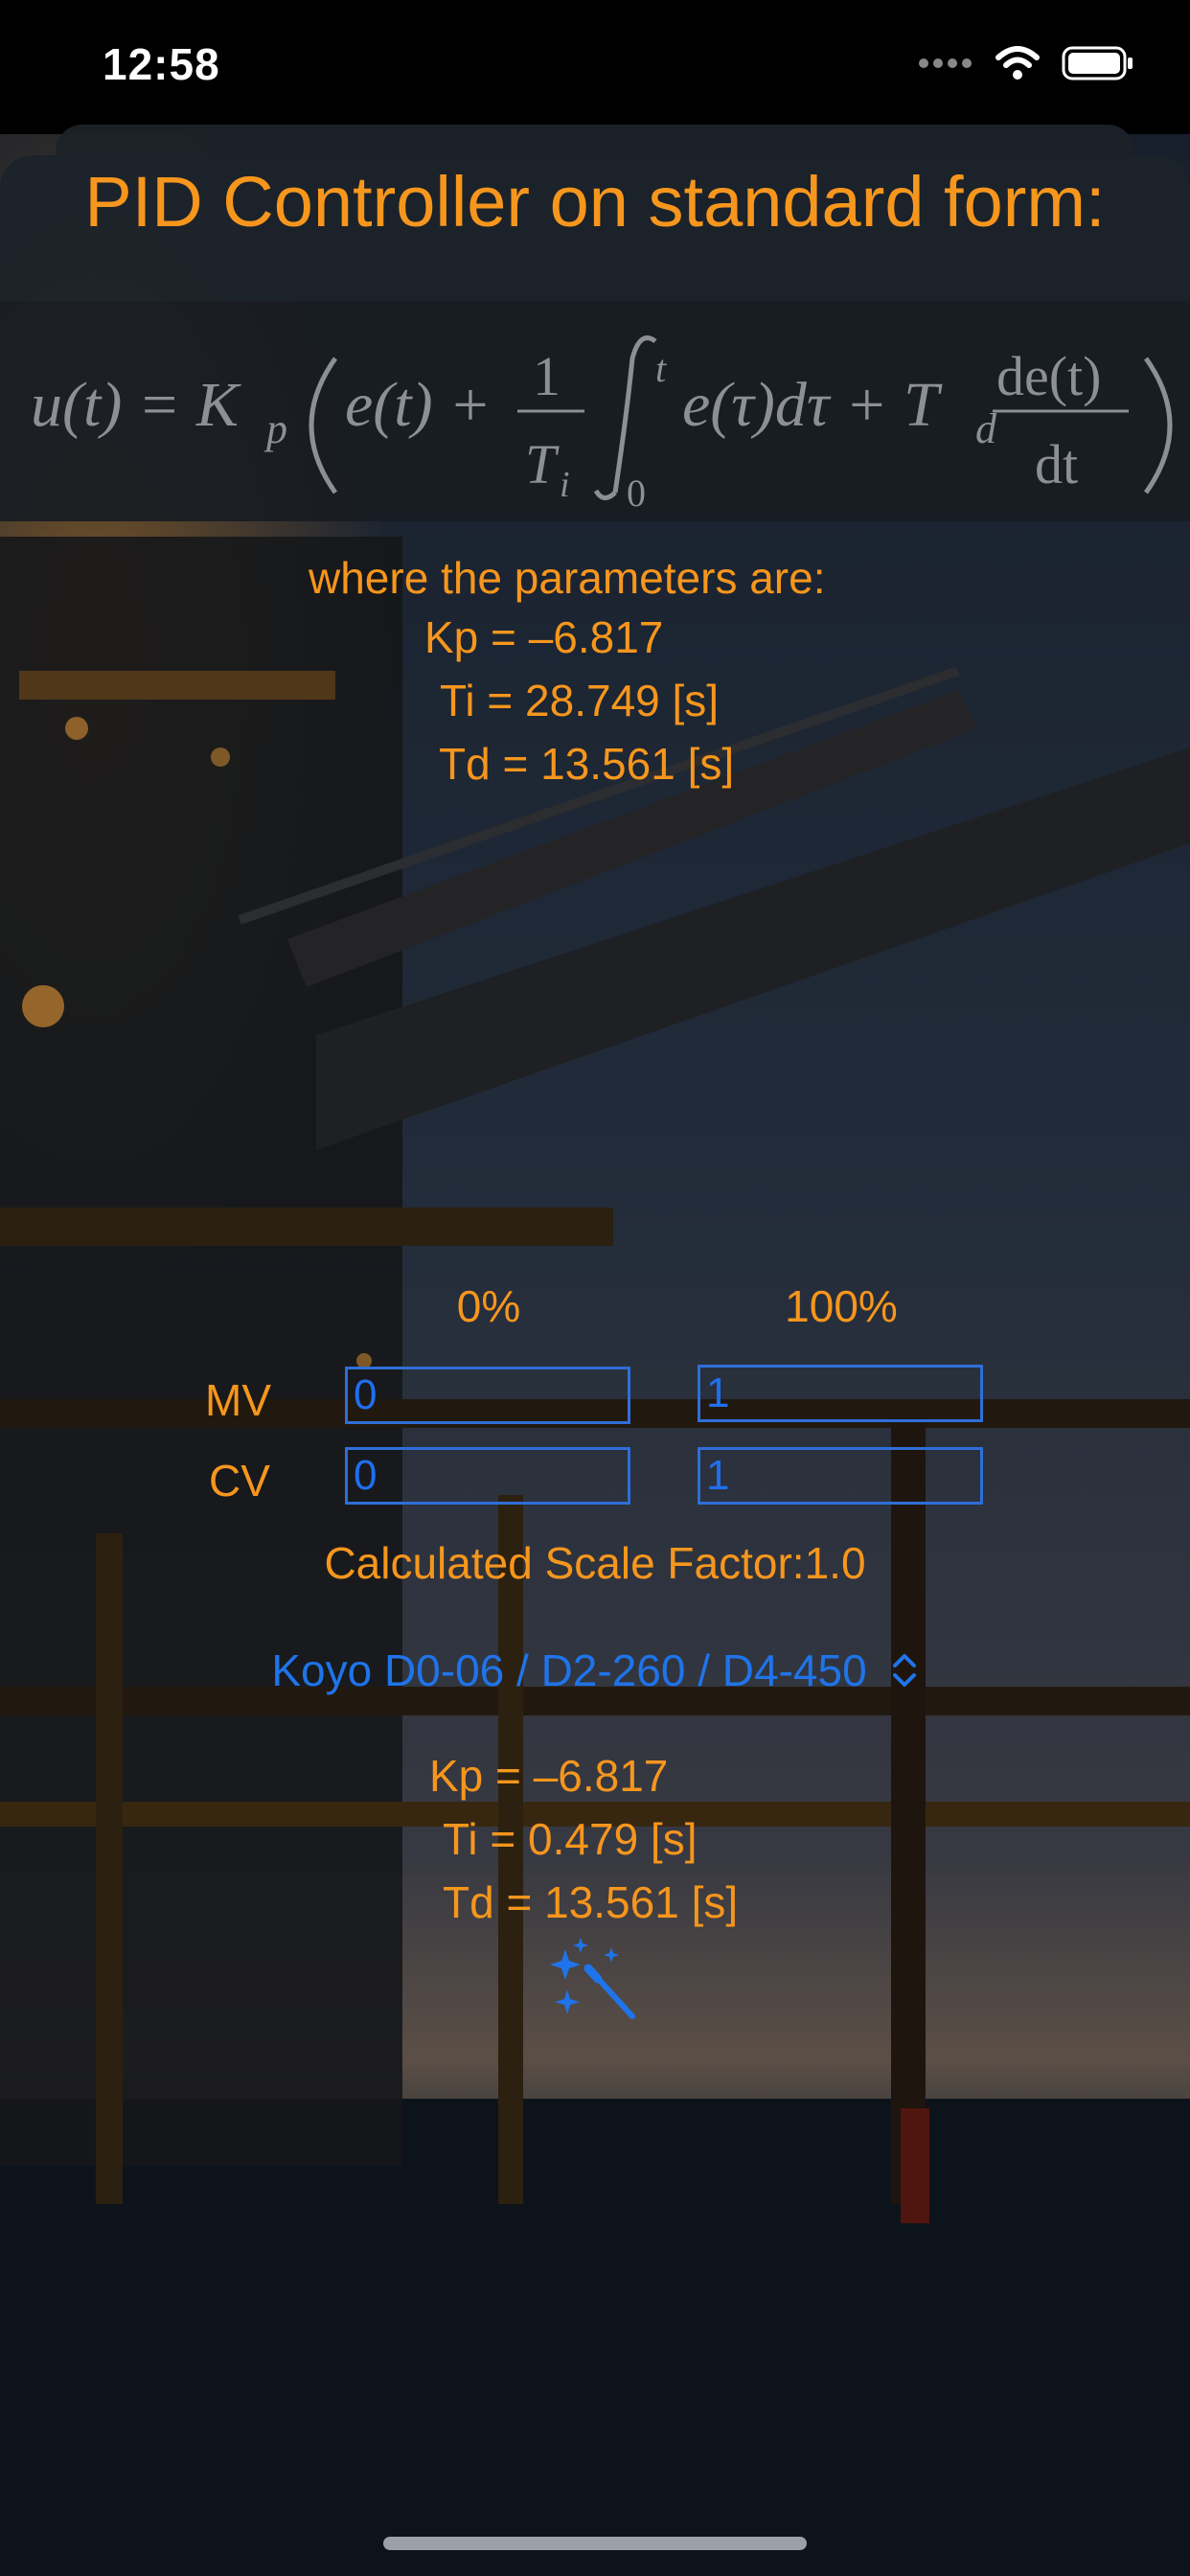 This screenshot has width=1190, height=2576. Describe the element at coordinates (544, 637) in the screenshot. I see `standard-kp: Kp = –6.817` at that location.